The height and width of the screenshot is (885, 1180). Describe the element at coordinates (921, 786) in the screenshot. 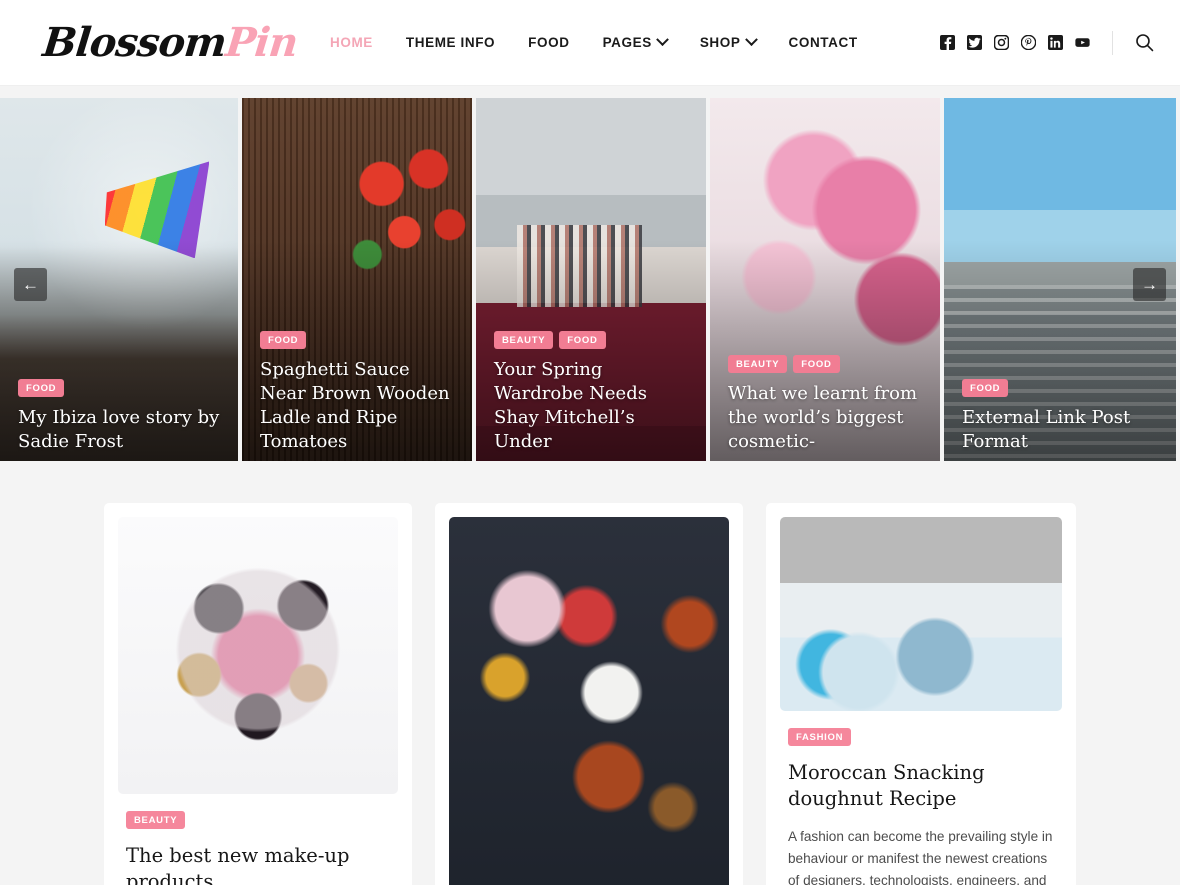

I see `post-title: Moroccan Snacking doughnut Recipe` at that location.